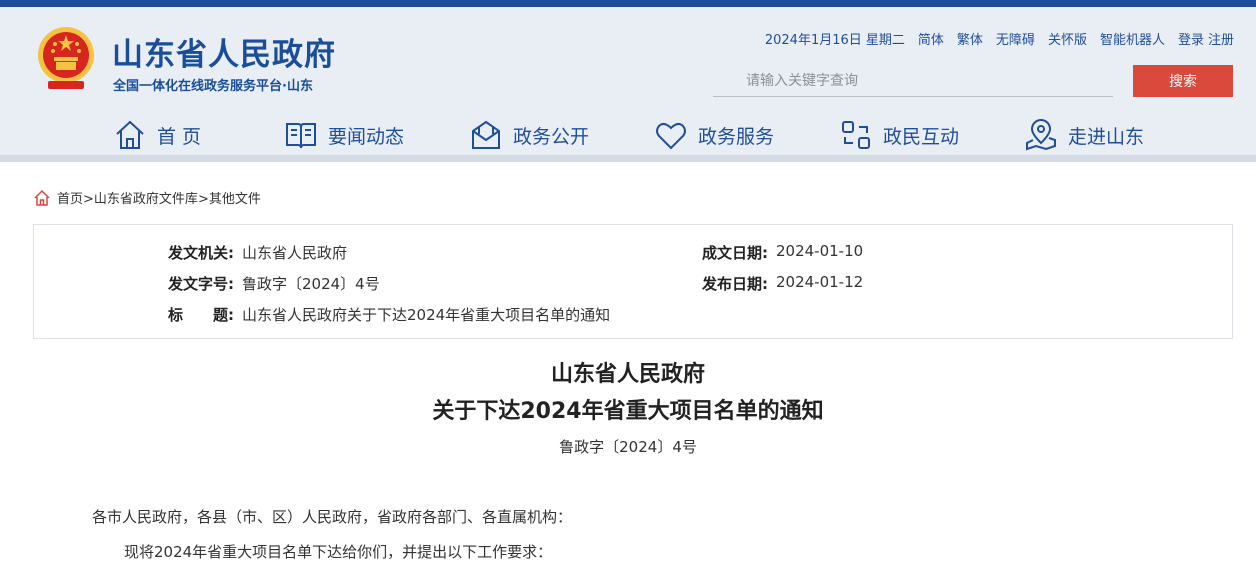 Image resolution: width=1256 pixels, height=575 pixels. Describe the element at coordinates (735, 284) in the screenshot. I see `meta-label: 发布日期:` at that location.